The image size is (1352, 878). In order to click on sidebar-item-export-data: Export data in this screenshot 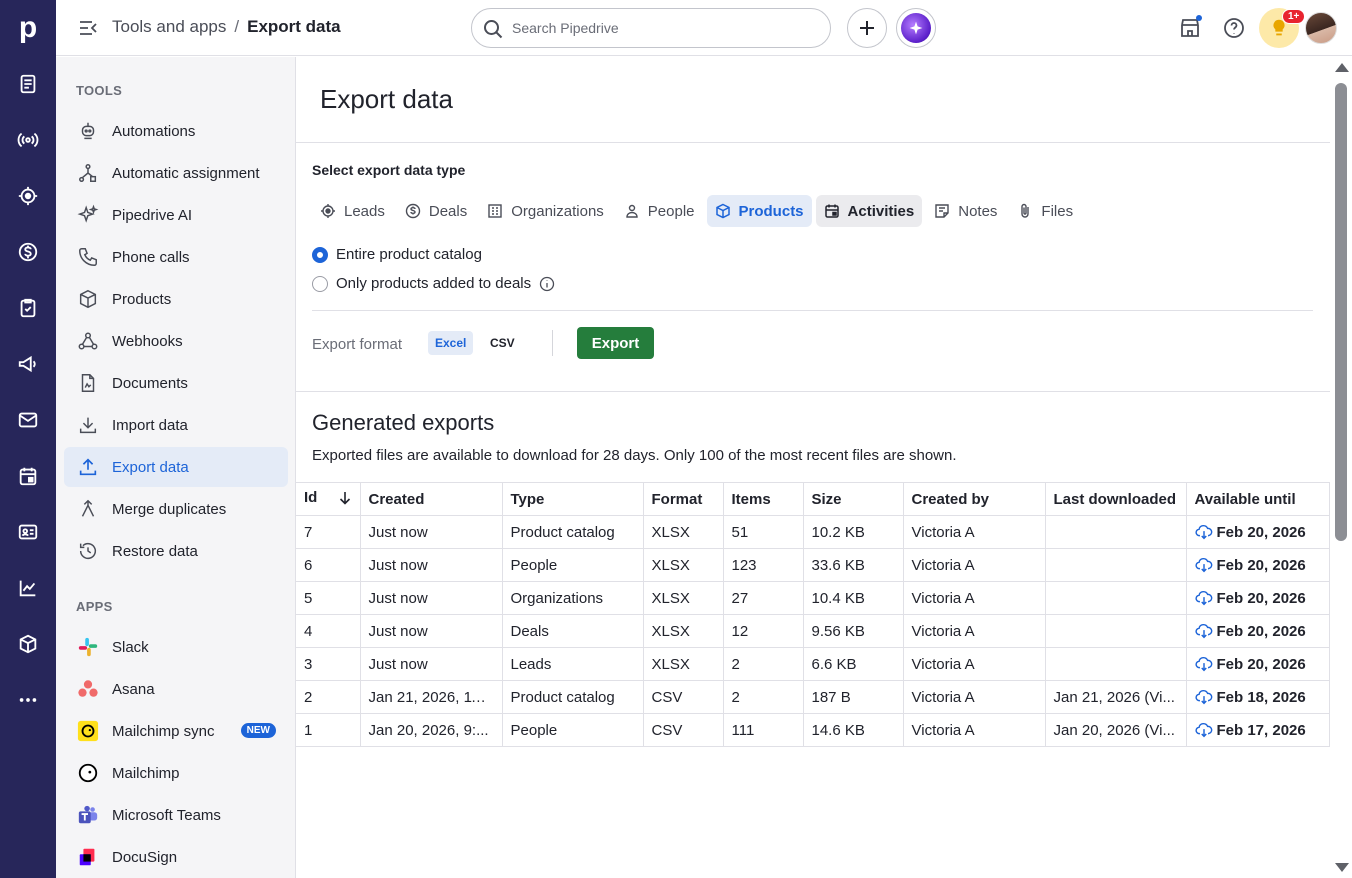, I will do `click(176, 467)`.